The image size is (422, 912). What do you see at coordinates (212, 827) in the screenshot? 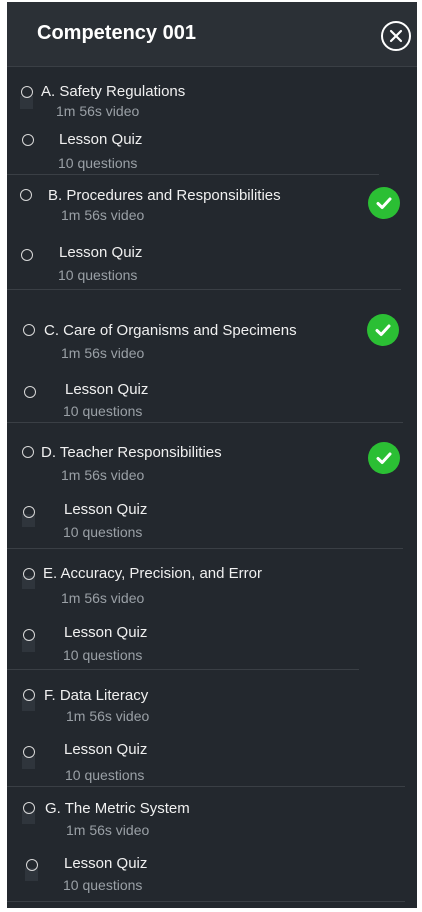
I see `lesson-item-g: G. The Metric System 1m 56s video` at bounding box center [212, 827].